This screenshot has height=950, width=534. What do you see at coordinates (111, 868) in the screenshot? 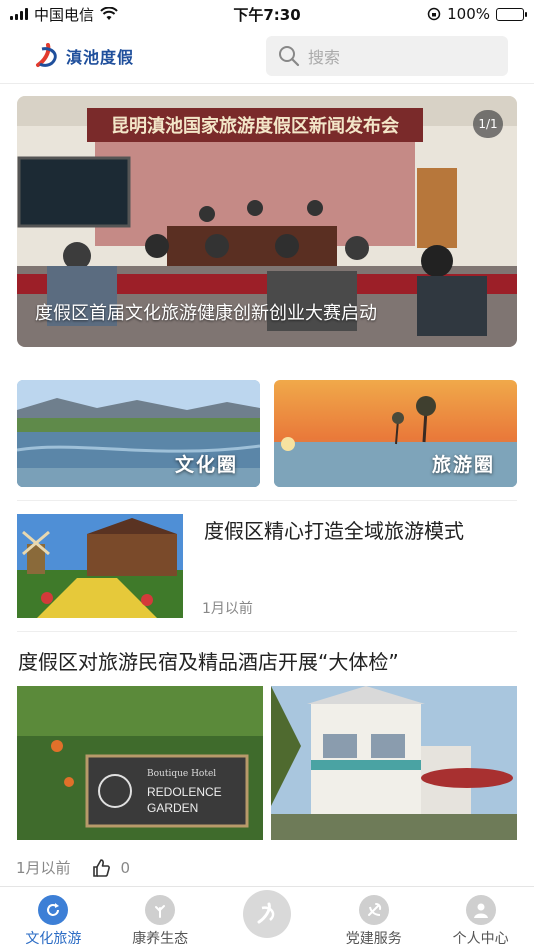
I see `like-button: 0` at bounding box center [111, 868].